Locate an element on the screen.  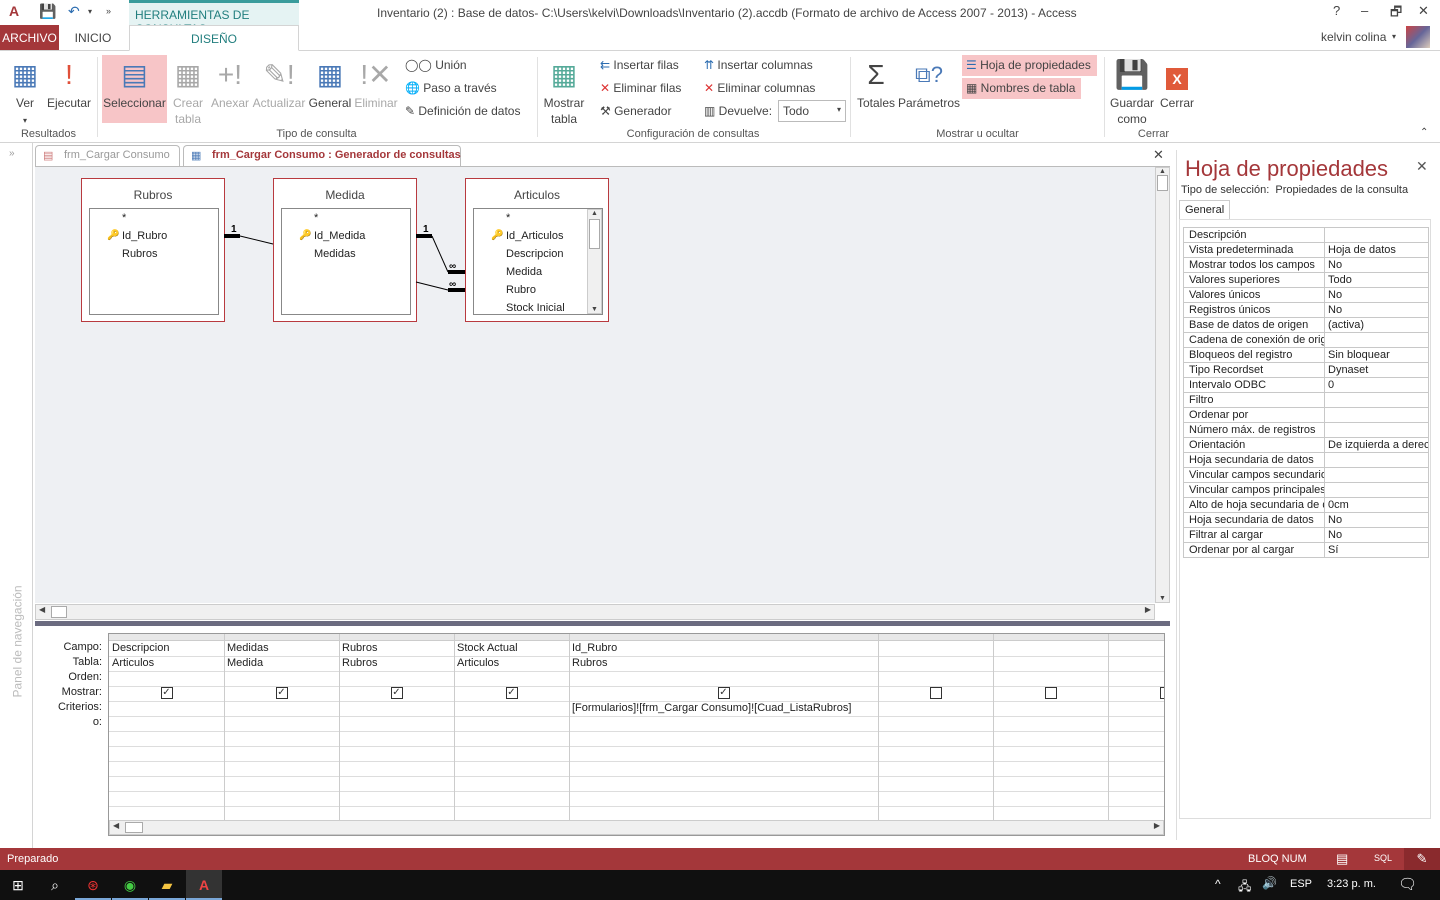
file-explorer-icon: ▰ is located at coordinates (167, 885).